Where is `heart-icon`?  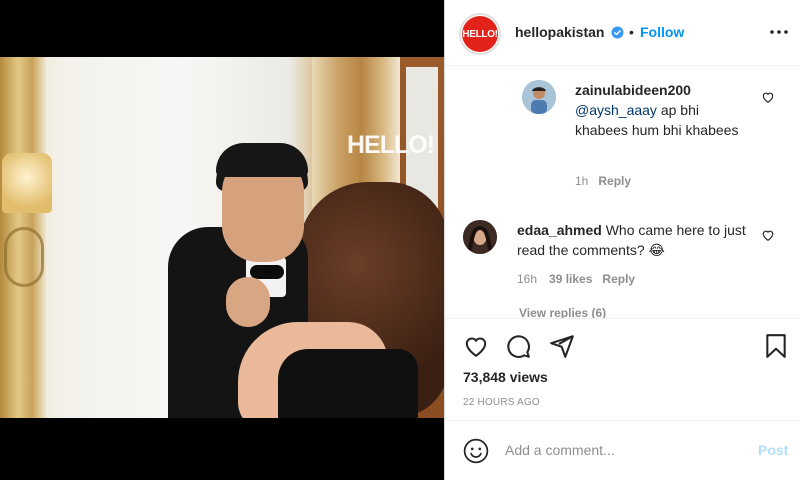 heart-icon is located at coordinates (476, 346).